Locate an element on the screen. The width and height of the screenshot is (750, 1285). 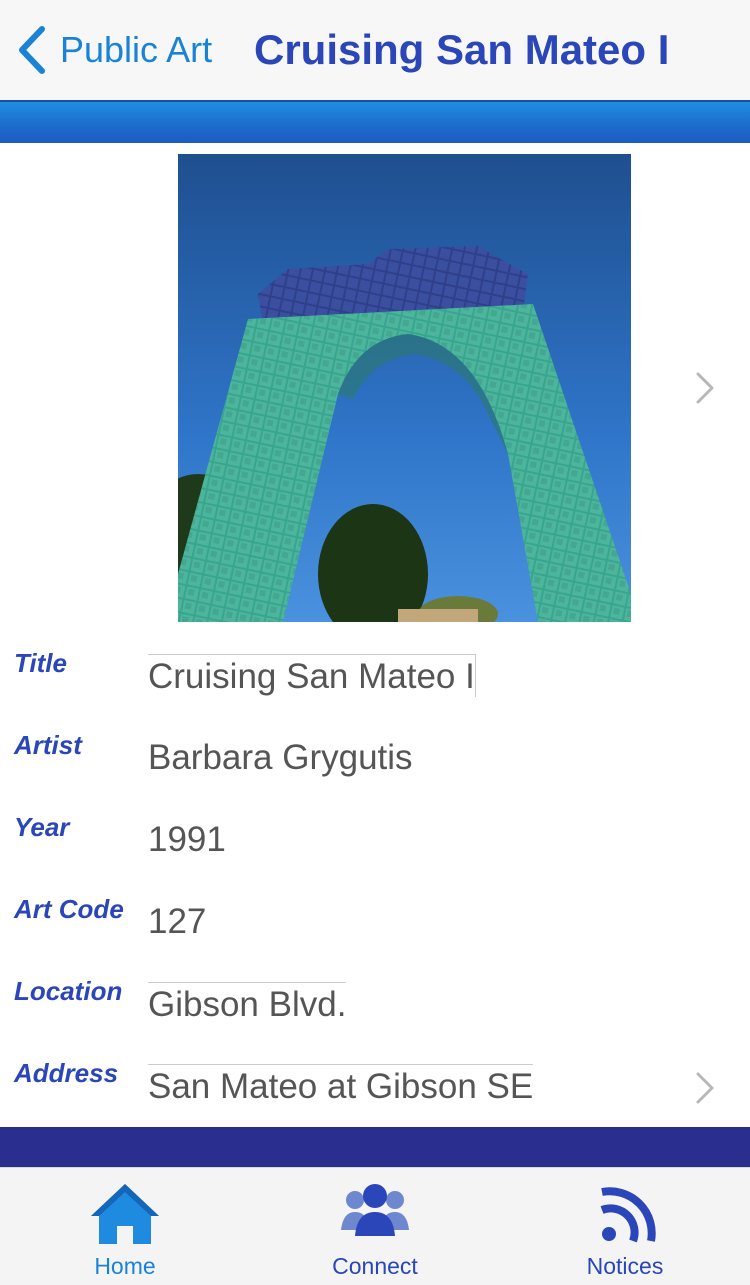
next-photo-button is located at coordinates (705, 388).